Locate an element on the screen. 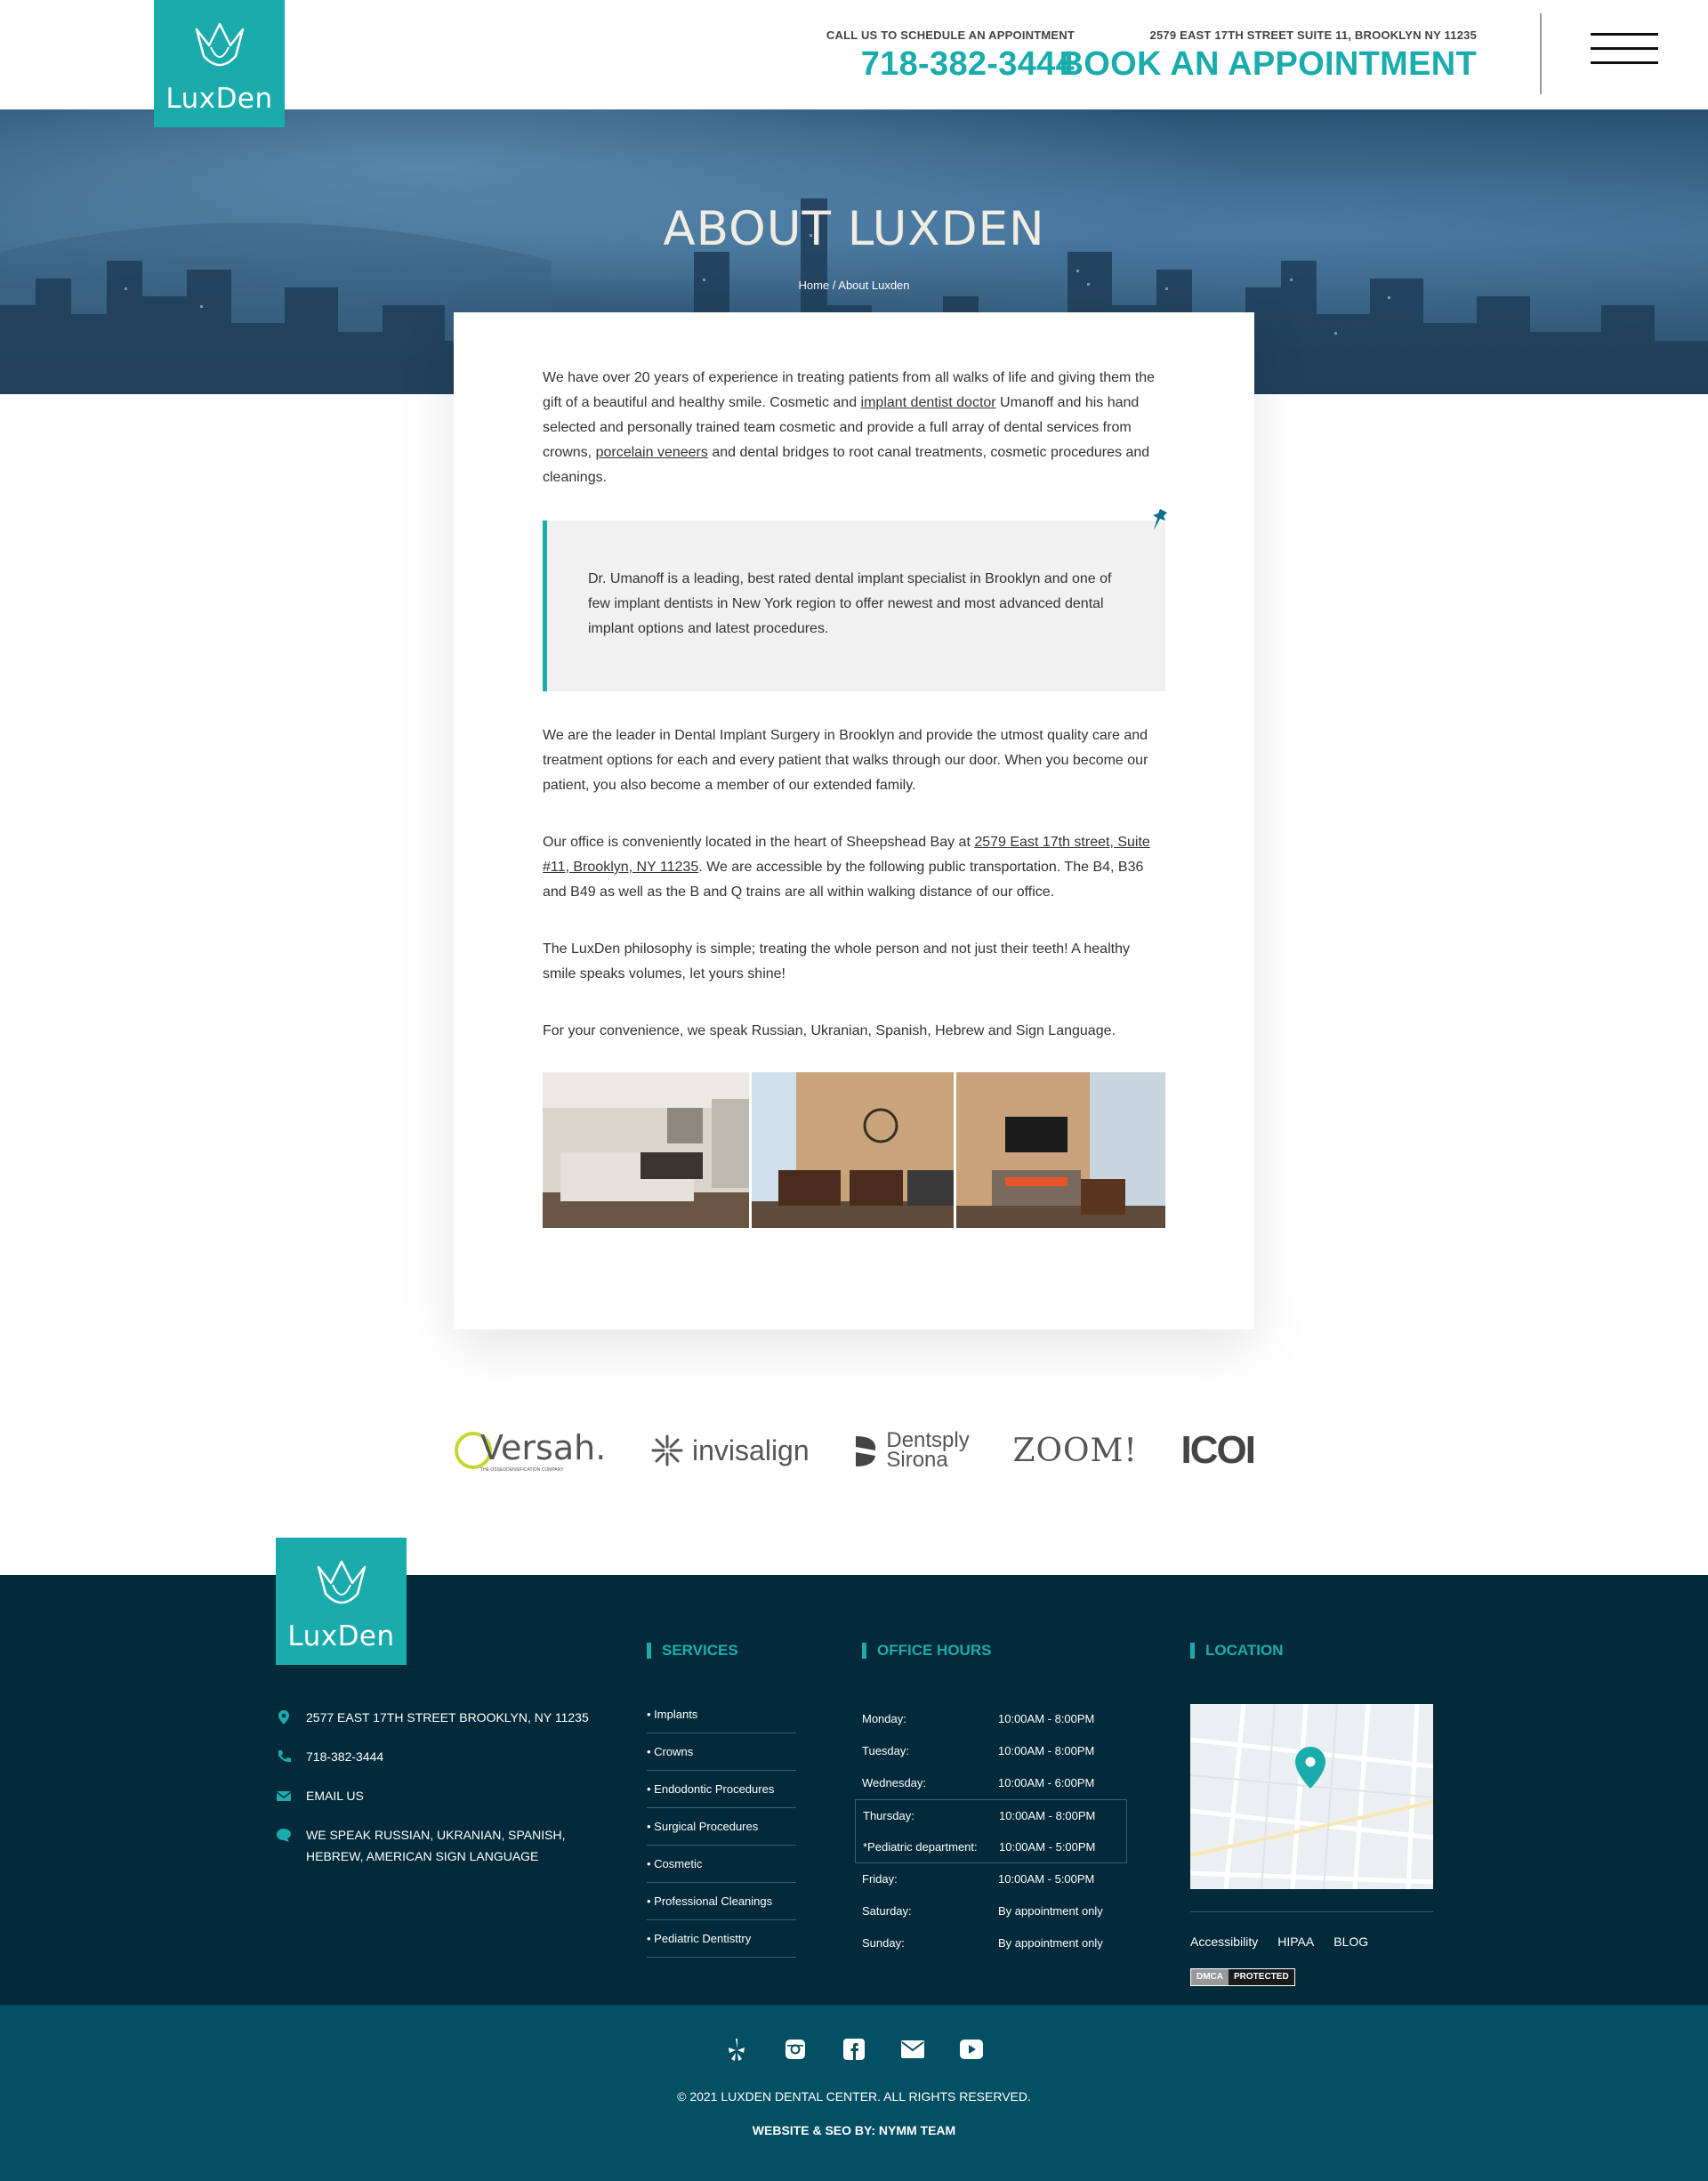 The image size is (1708, 2181). services-heading: SERVICES is located at coordinates (692, 1651).